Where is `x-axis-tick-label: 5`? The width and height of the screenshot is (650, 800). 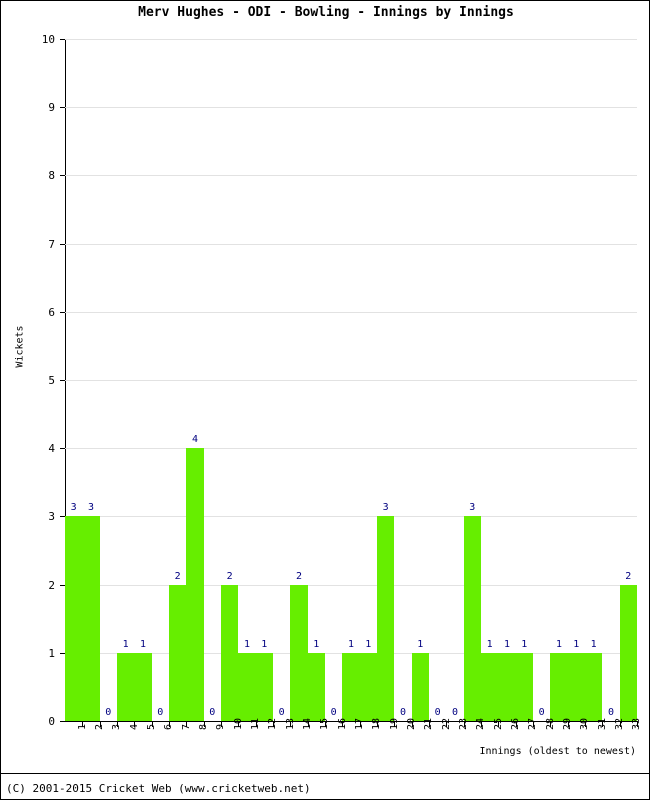 x-axis-tick-label: 5 is located at coordinates (151, 726).